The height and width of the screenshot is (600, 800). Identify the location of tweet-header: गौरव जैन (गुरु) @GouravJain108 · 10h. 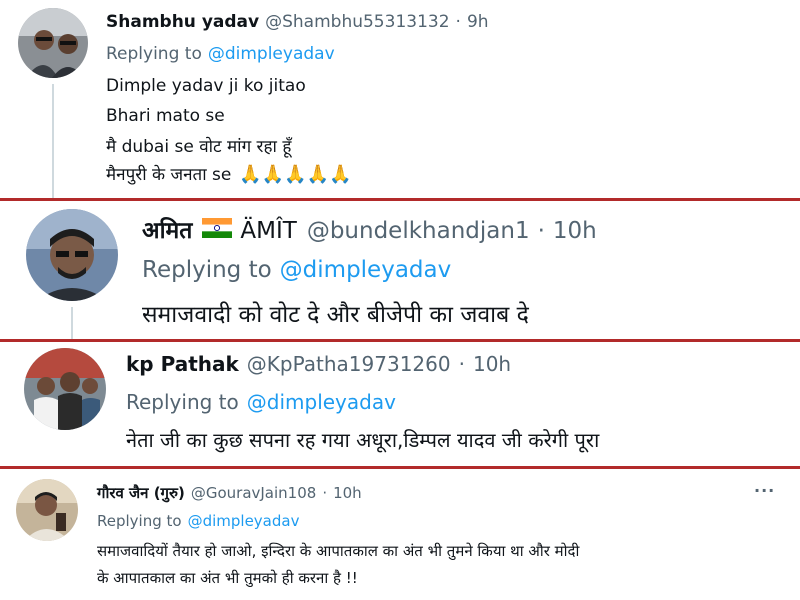
(229, 493).